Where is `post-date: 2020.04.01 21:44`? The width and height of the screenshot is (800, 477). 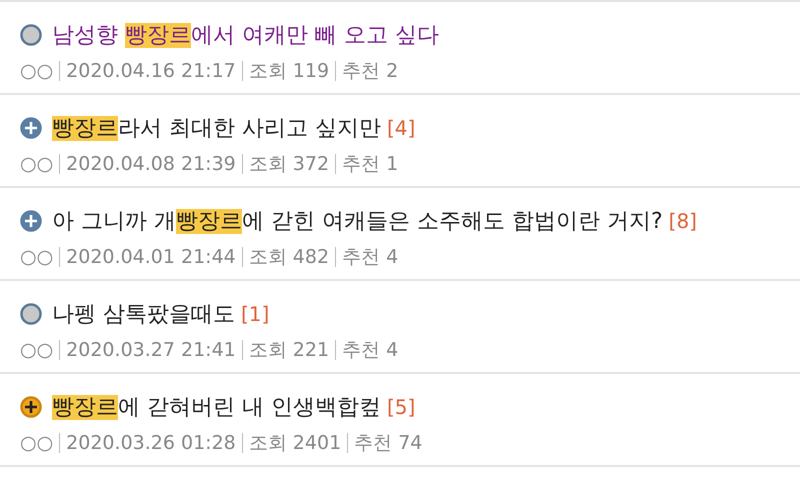 post-date: 2020.04.01 21:44 is located at coordinates (151, 257).